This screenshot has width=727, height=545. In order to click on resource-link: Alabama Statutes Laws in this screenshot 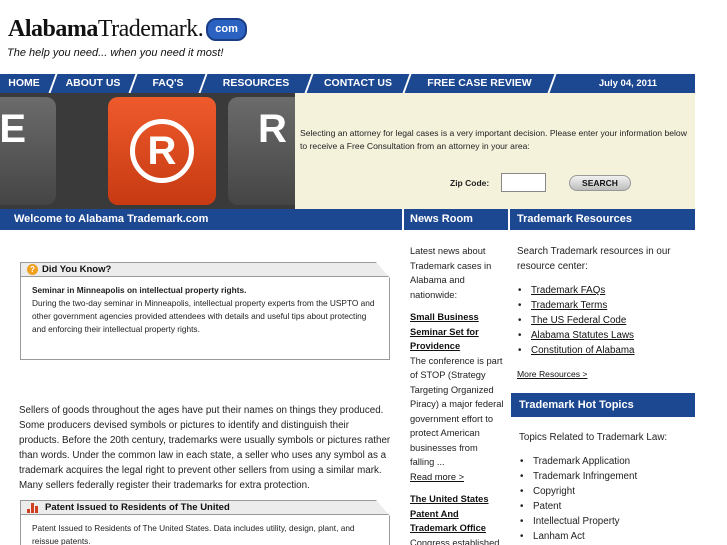, I will do `click(582, 335)`.